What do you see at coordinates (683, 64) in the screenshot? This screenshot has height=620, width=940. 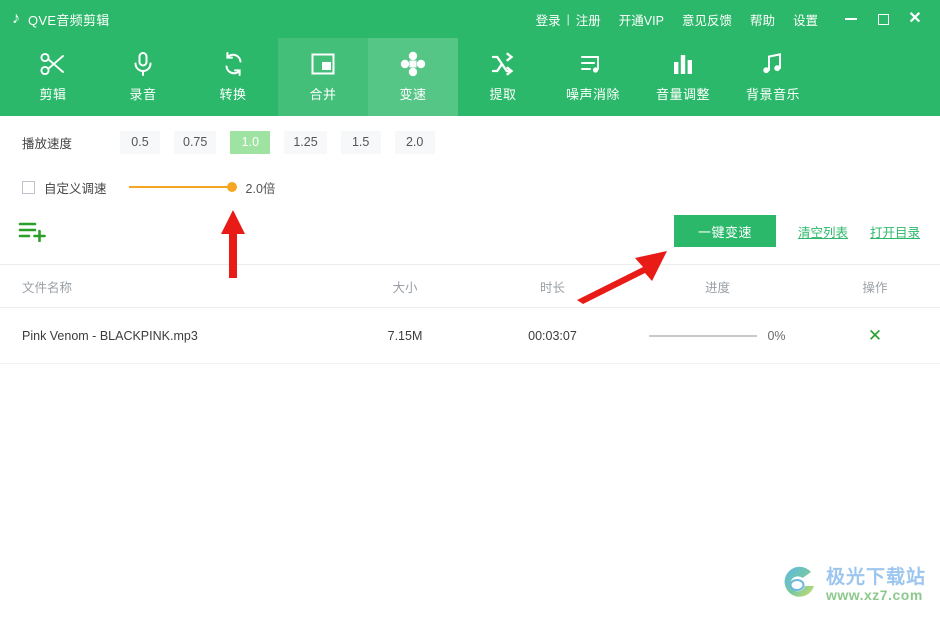 I see `volume-bars-icon` at bounding box center [683, 64].